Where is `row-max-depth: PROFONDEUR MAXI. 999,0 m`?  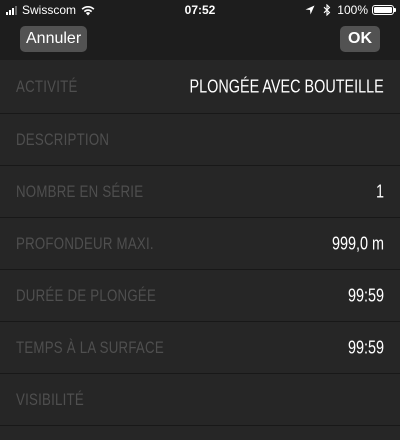
row-max-depth: PROFONDEUR MAXI. 999,0 m is located at coordinates (200, 244).